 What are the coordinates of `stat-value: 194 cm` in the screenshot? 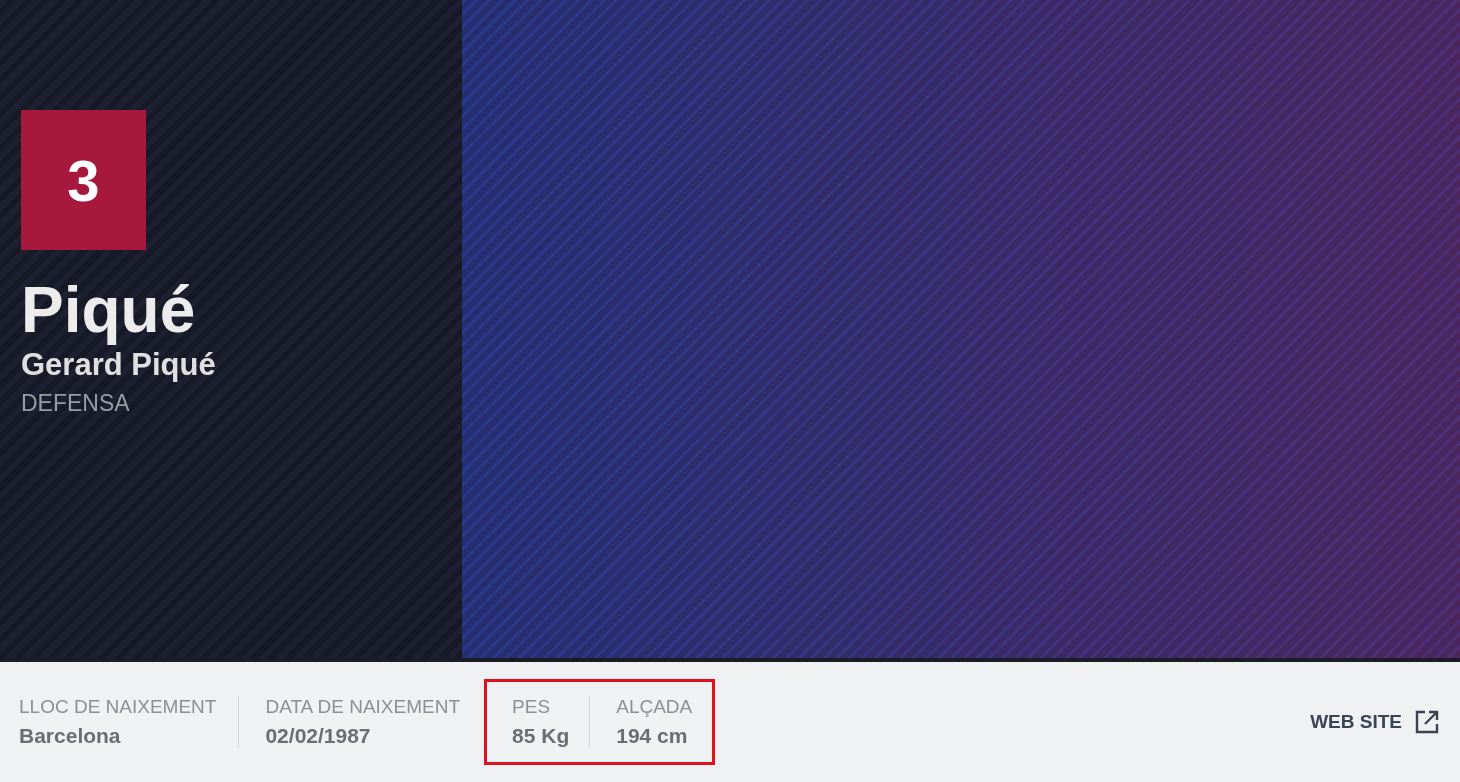 It's located at (652, 736).